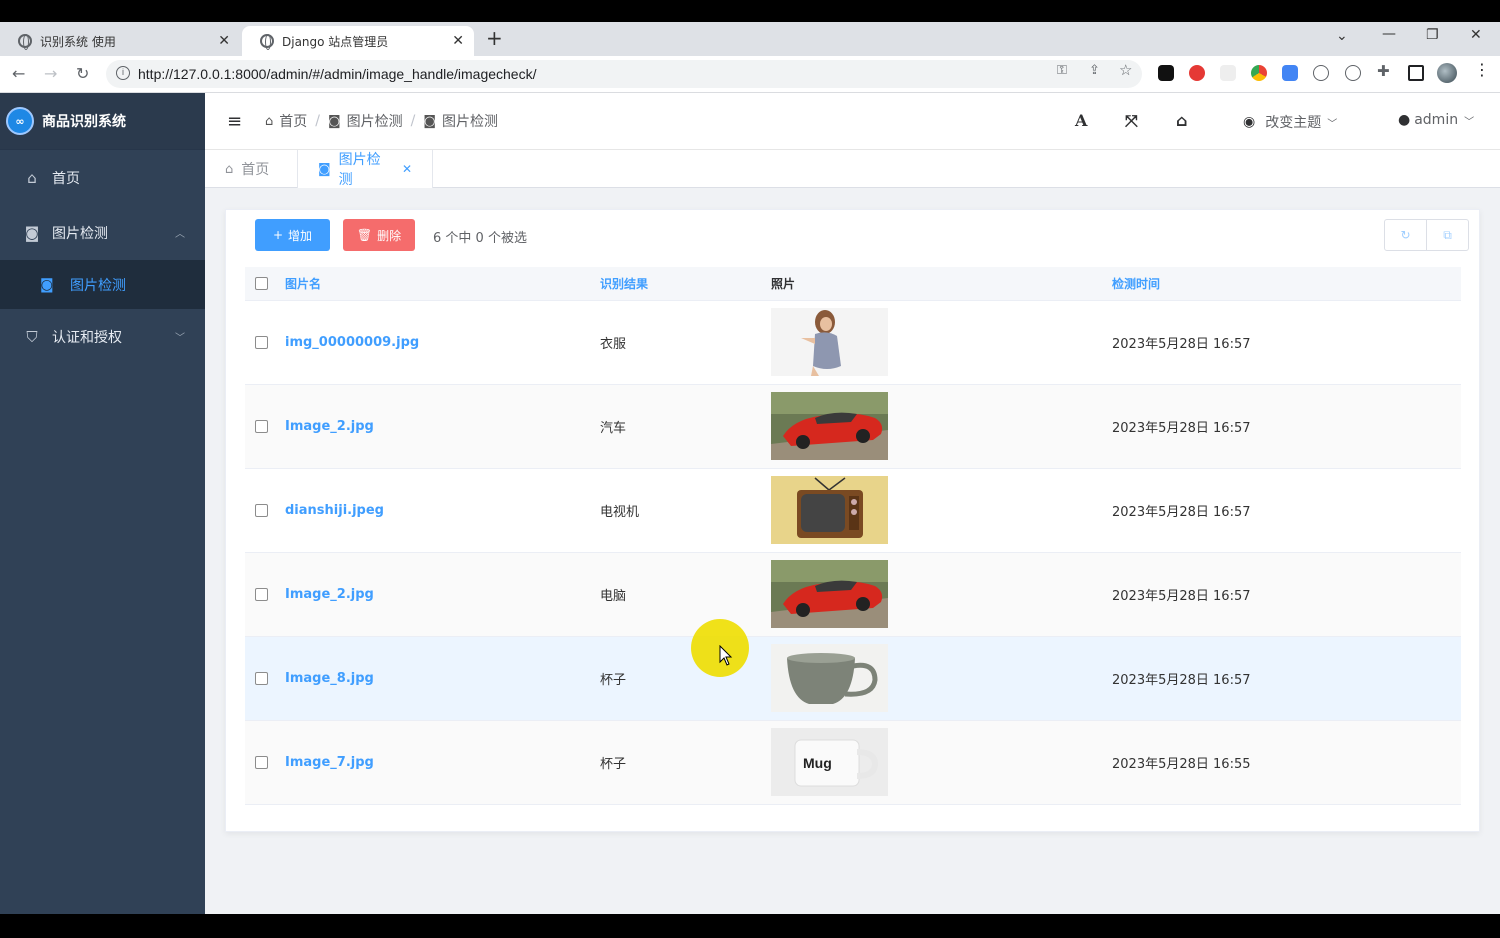  Describe the element at coordinates (180, 234) in the screenshot. I see `chevron-up-icon: ︿` at that location.